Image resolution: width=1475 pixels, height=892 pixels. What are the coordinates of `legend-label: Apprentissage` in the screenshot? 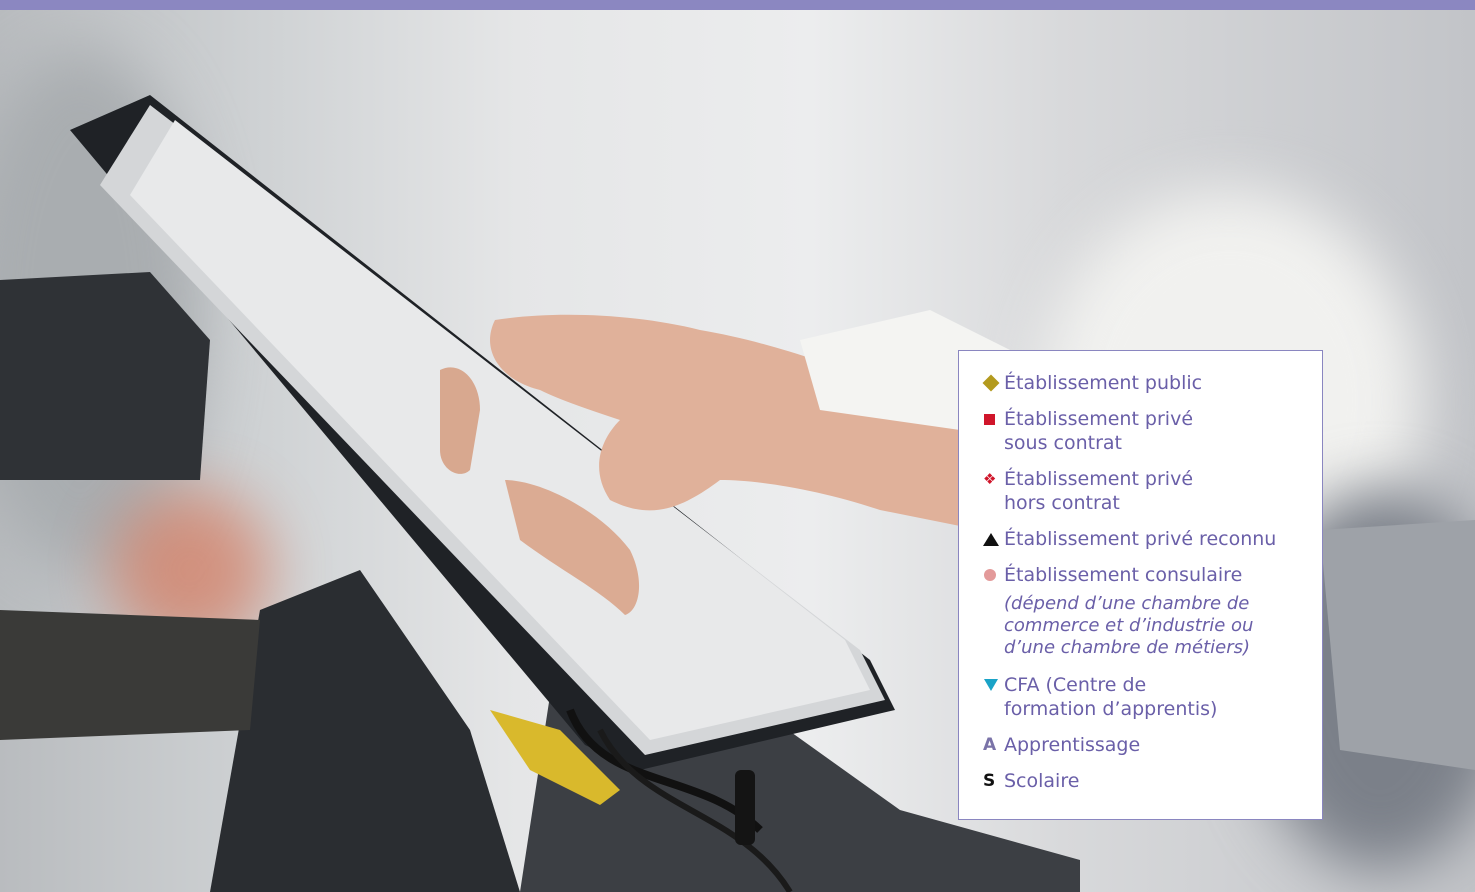 It's located at (1072, 745).